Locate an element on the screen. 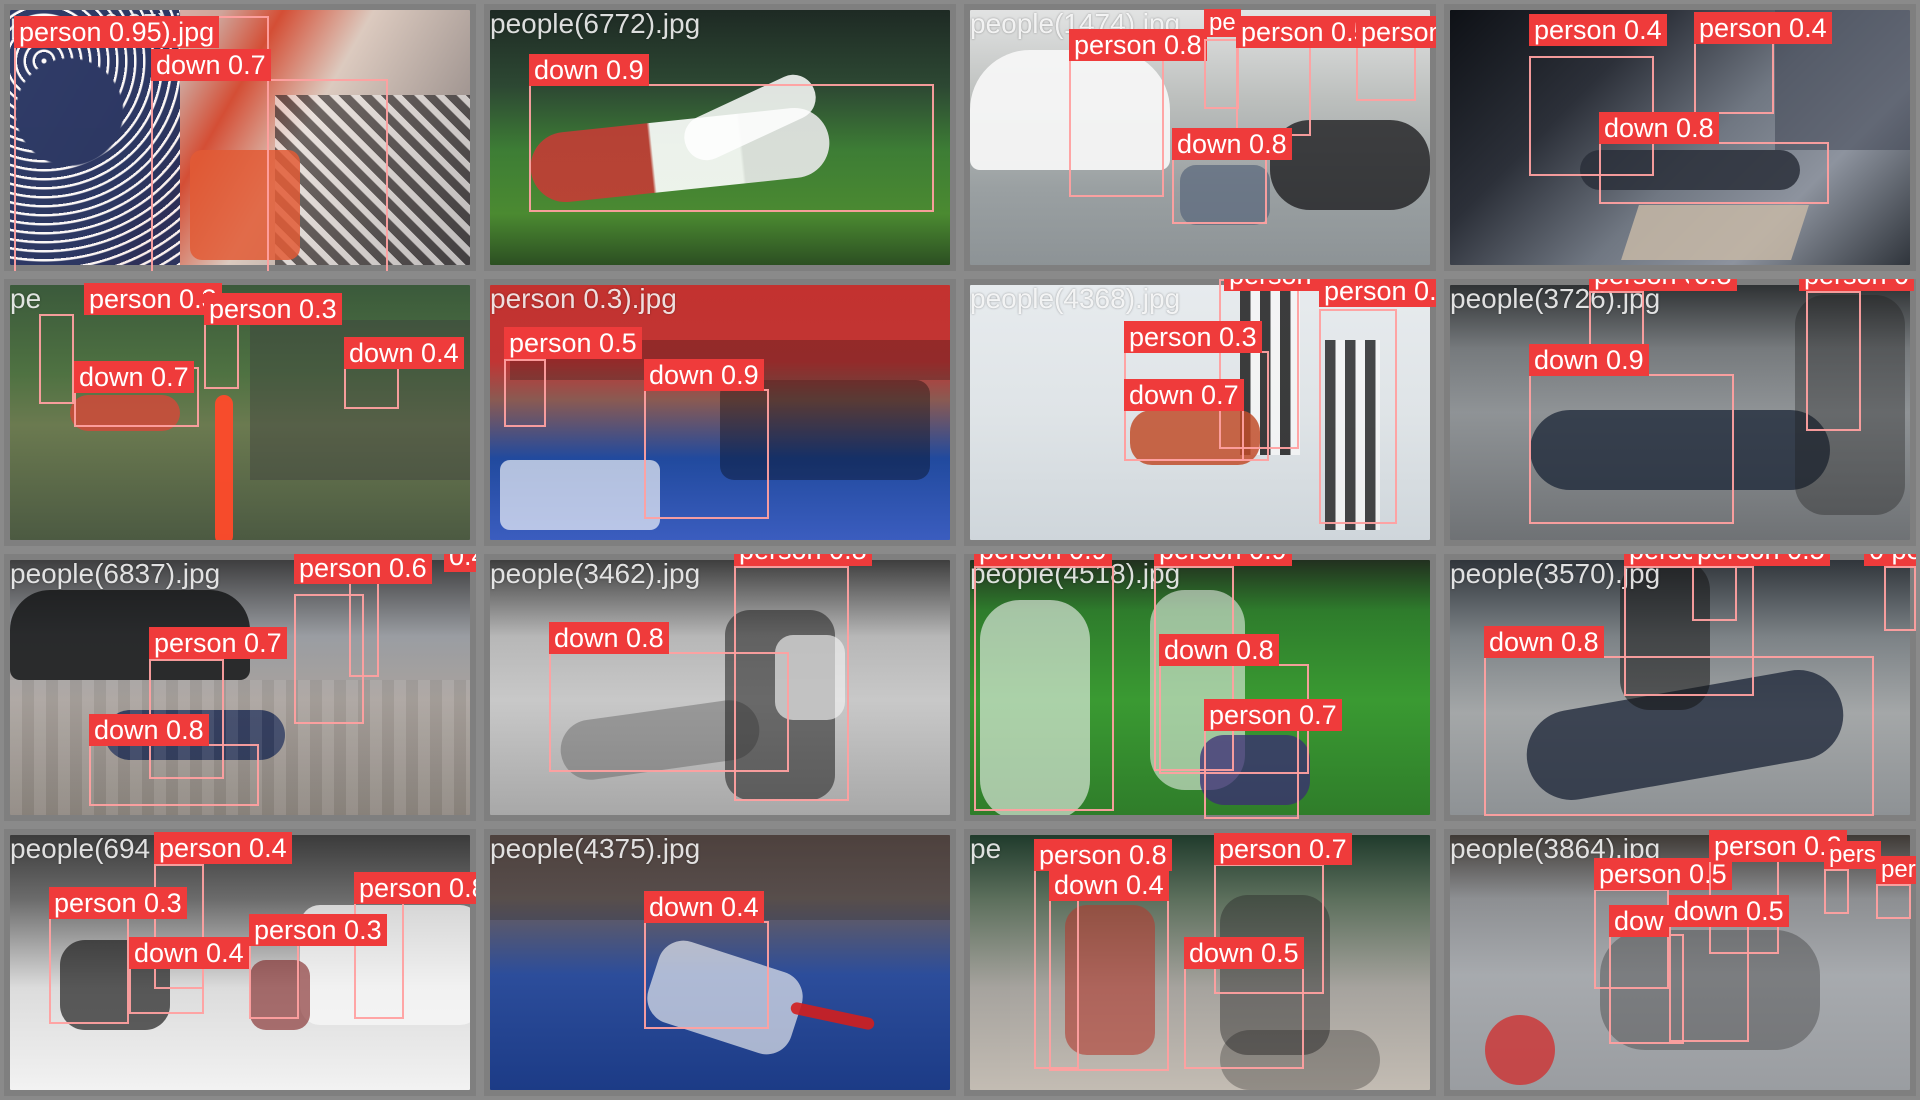 The height and width of the screenshot is (1100, 1920). tile-2-filename: people(6772).jpg is located at coordinates (595, 23).